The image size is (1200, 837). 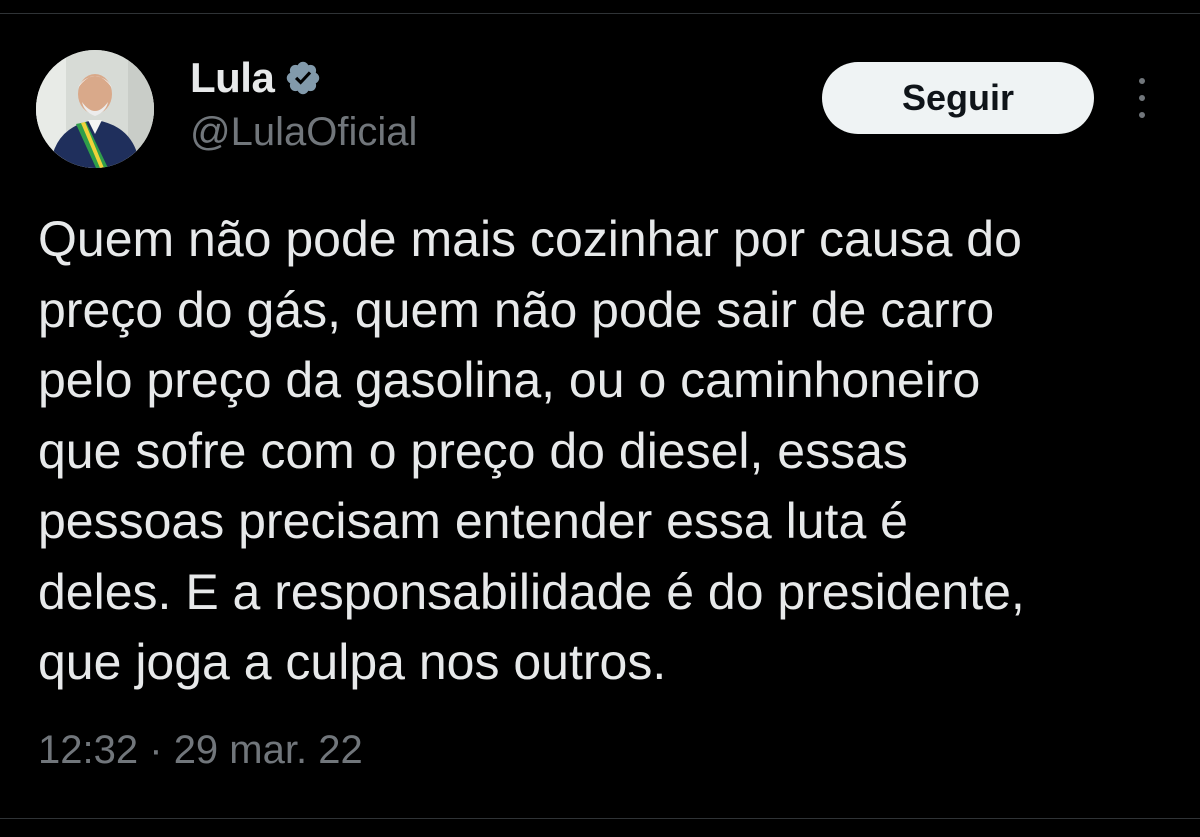 What do you see at coordinates (600, 818) in the screenshot?
I see `bottom-divider` at bounding box center [600, 818].